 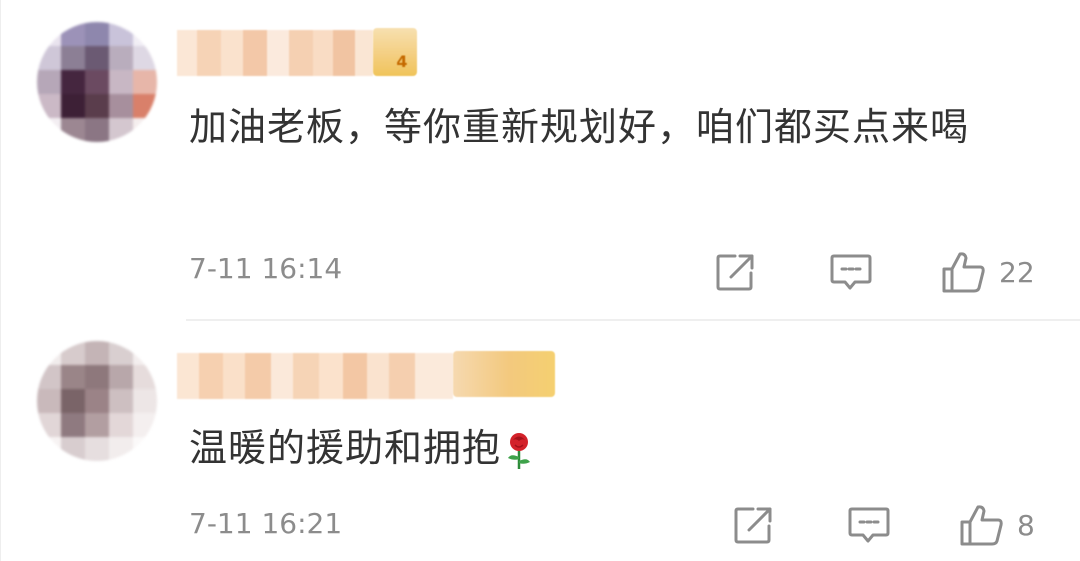 What do you see at coordinates (266, 523) in the screenshot?
I see `comment-time: 7-11 16:21` at bounding box center [266, 523].